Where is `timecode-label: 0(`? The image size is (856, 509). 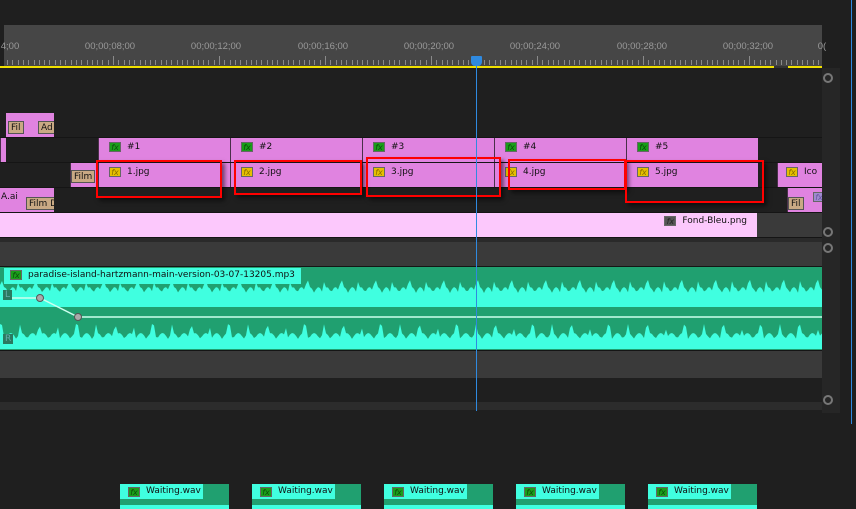
timecode-label: 0( is located at coordinates (822, 46).